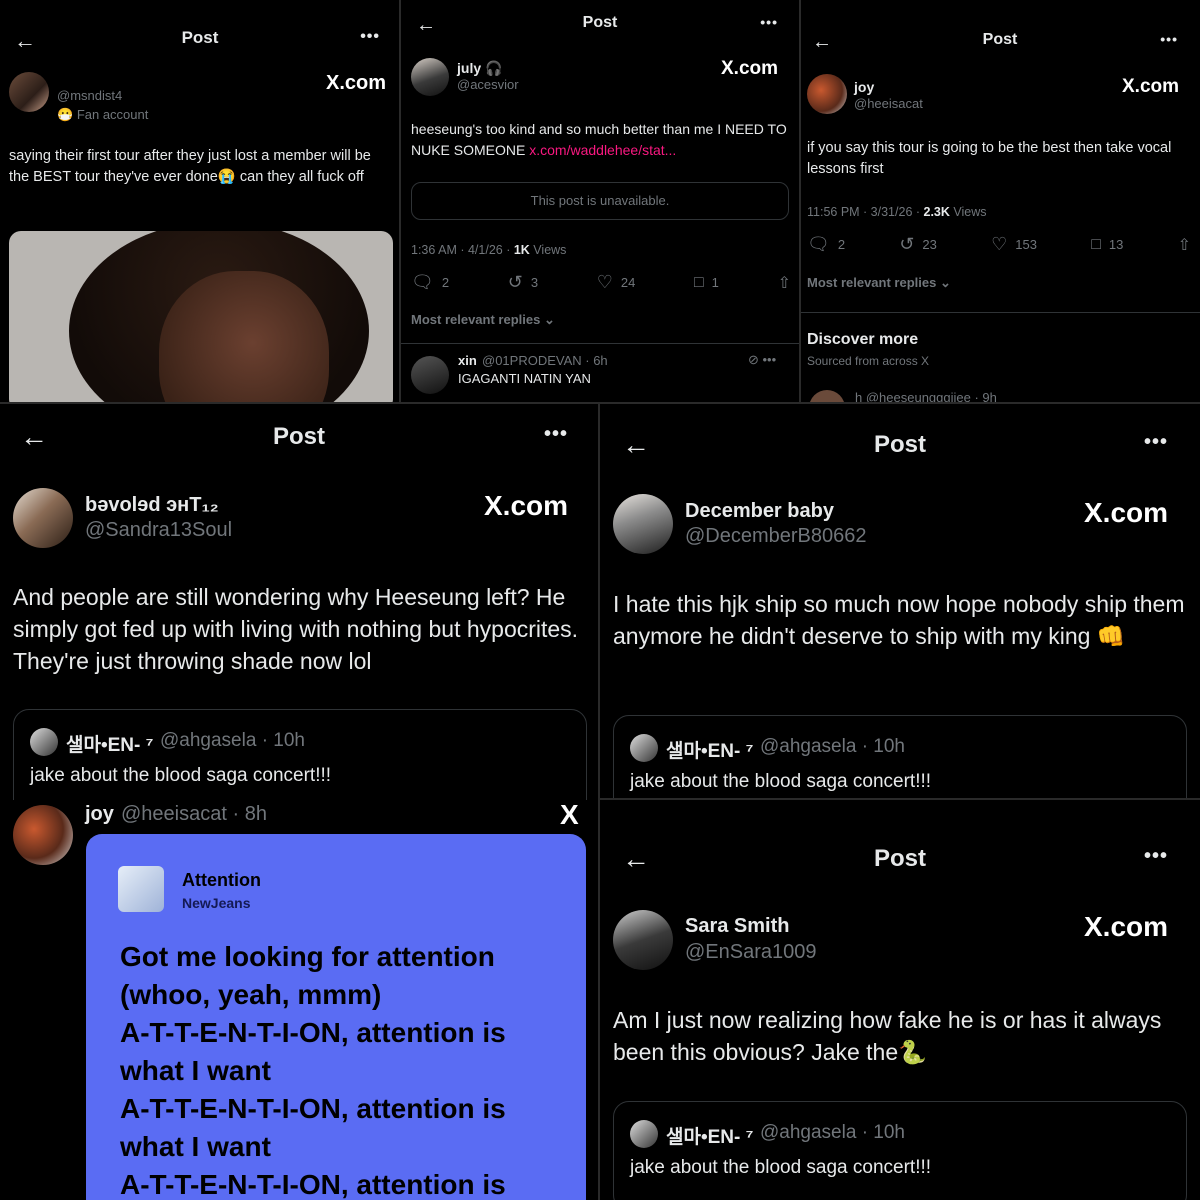 This screenshot has width=1200, height=1200. What do you see at coordinates (515, 282) in the screenshot?
I see `repost-icon: ↺` at bounding box center [515, 282].